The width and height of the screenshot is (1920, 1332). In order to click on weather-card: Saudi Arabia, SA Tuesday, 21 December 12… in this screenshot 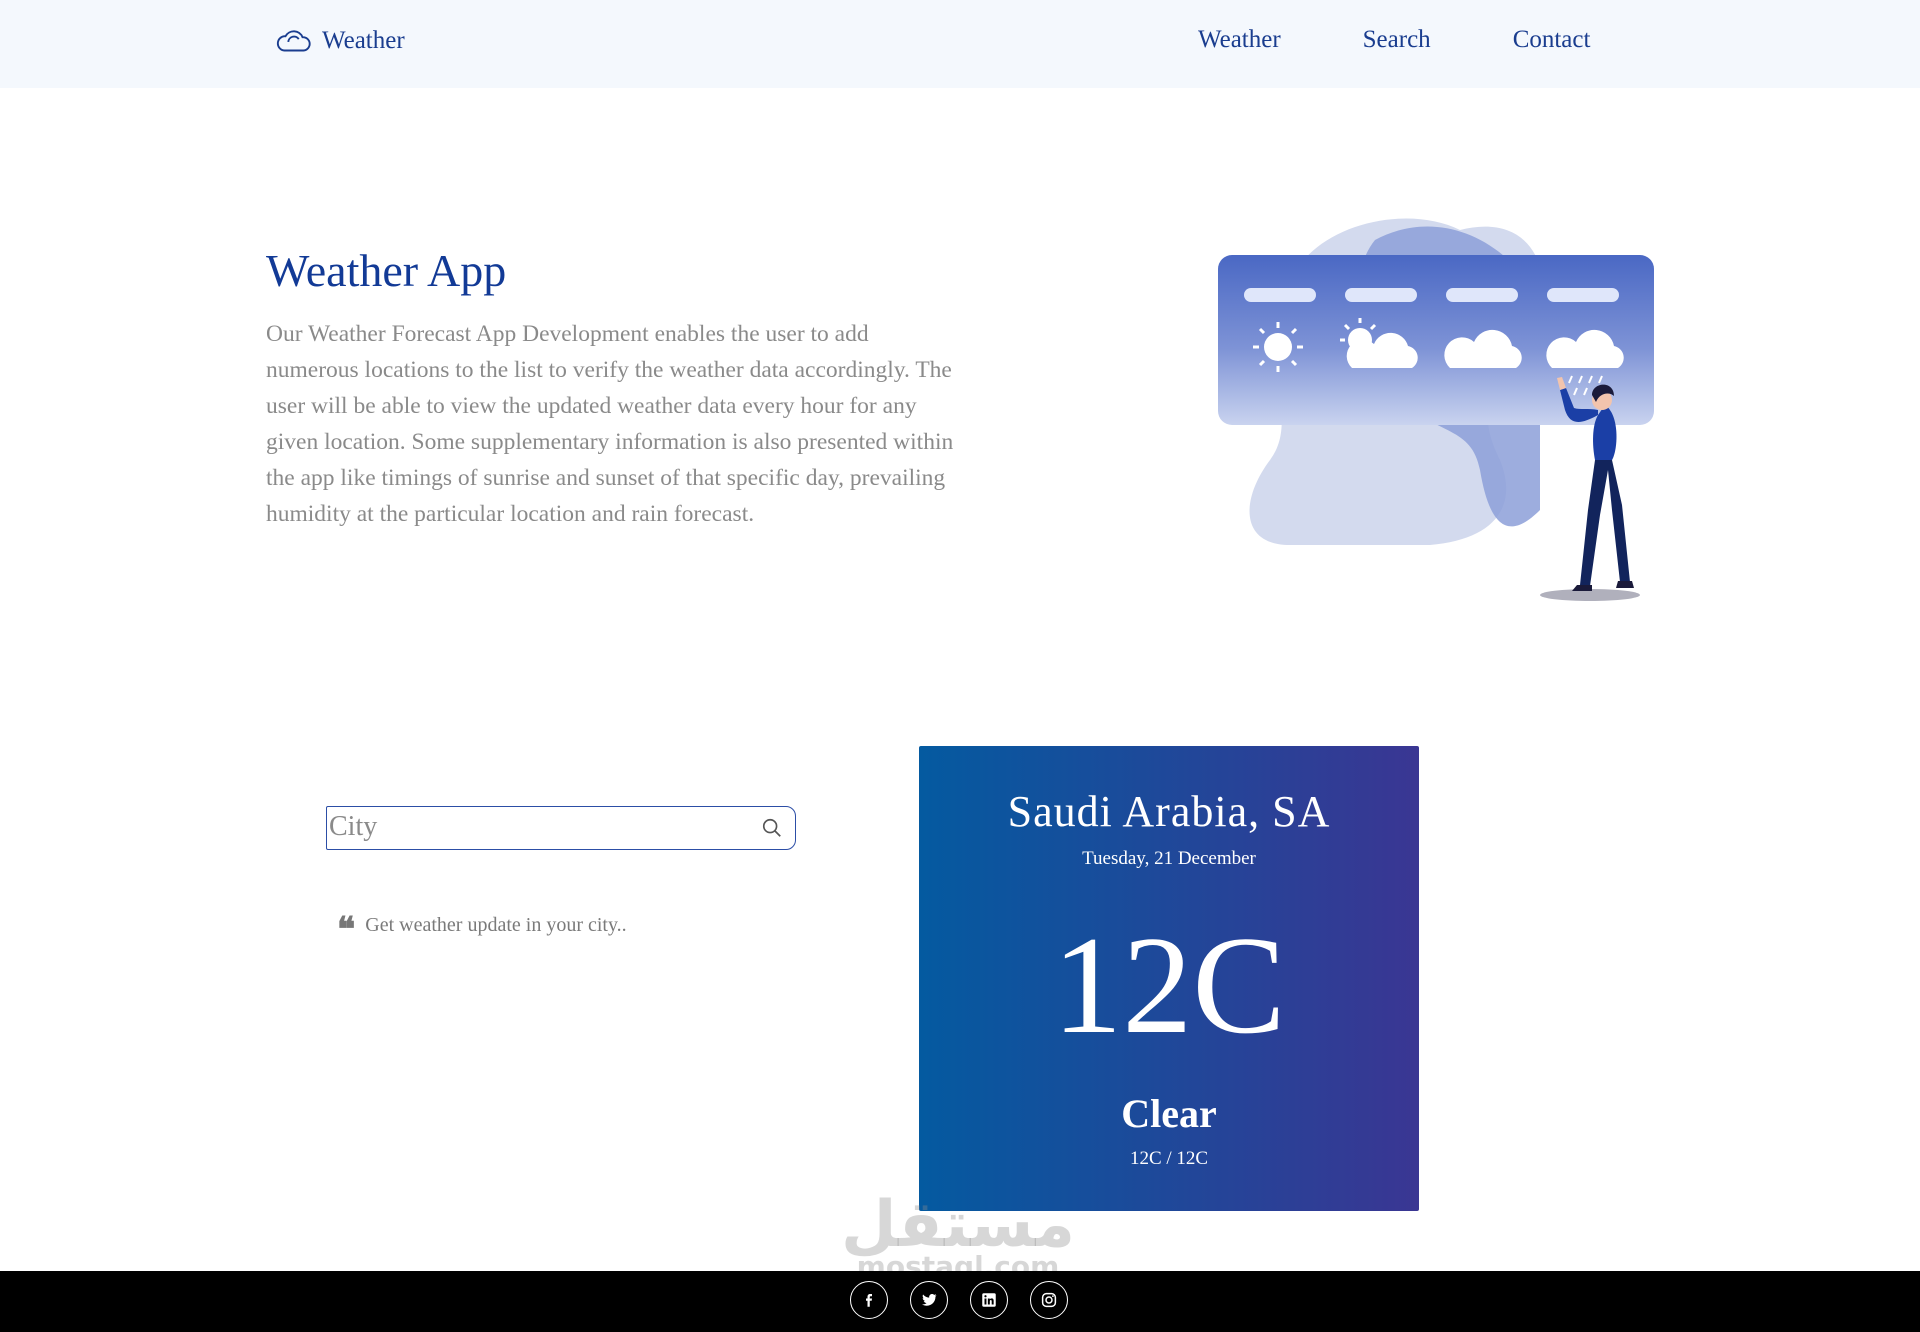, I will do `click(1169, 978)`.